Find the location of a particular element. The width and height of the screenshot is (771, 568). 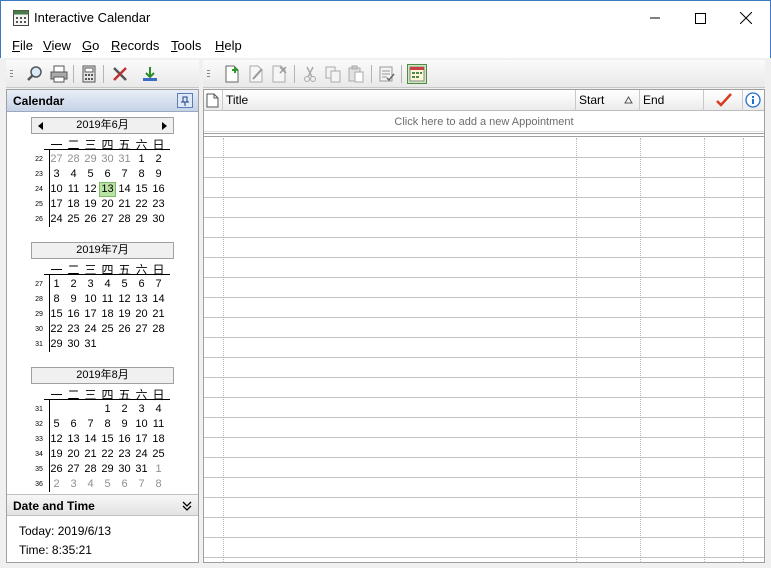

edit-appointment-button is located at coordinates (256, 74).